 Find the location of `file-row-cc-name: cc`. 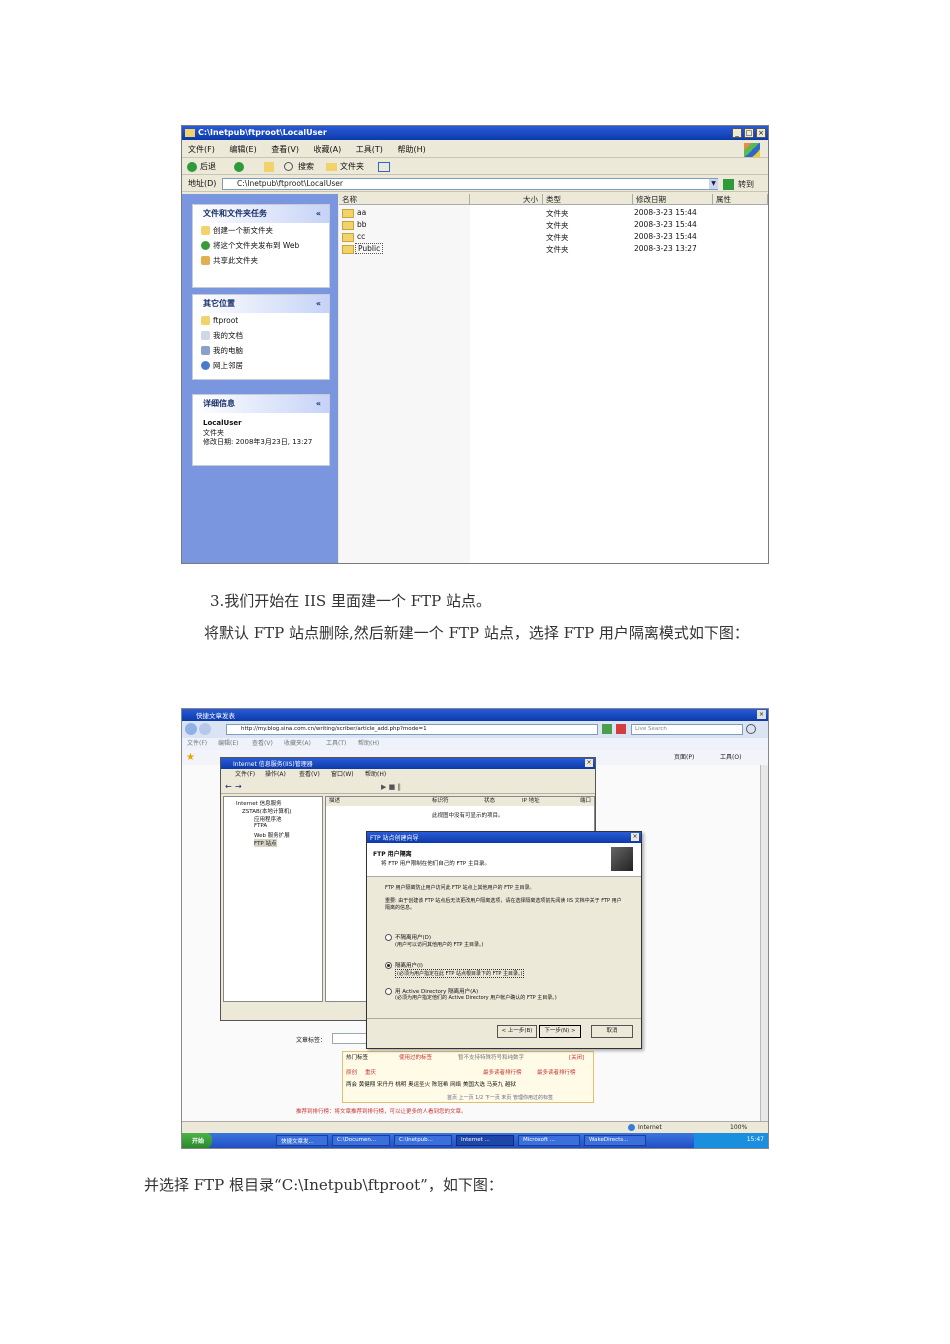

file-row-cc-name: cc is located at coordinates (361, 236).